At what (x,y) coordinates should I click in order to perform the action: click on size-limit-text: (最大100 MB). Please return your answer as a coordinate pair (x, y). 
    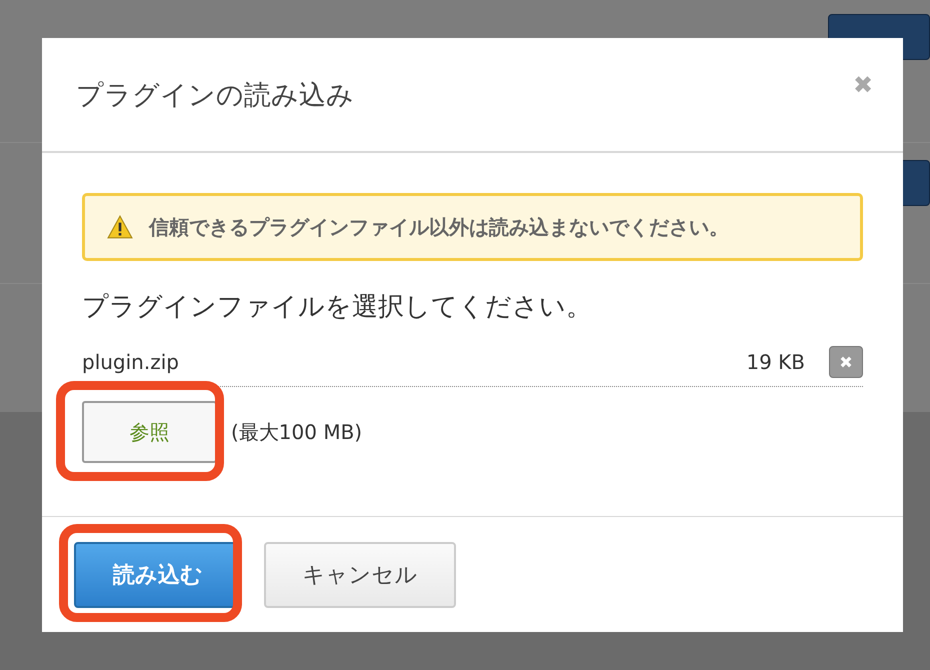
    Looking at the image, I should click on (296, 432).